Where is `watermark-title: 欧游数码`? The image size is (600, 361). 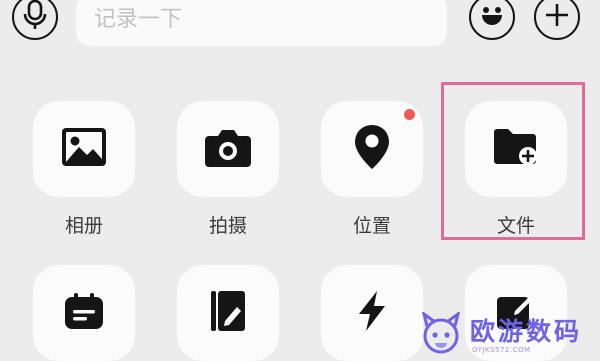
watermark-title: 欧游数码 is located at coordinates (526, 331).